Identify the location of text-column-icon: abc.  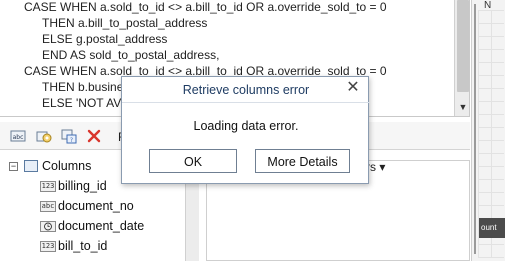
(18, 136).